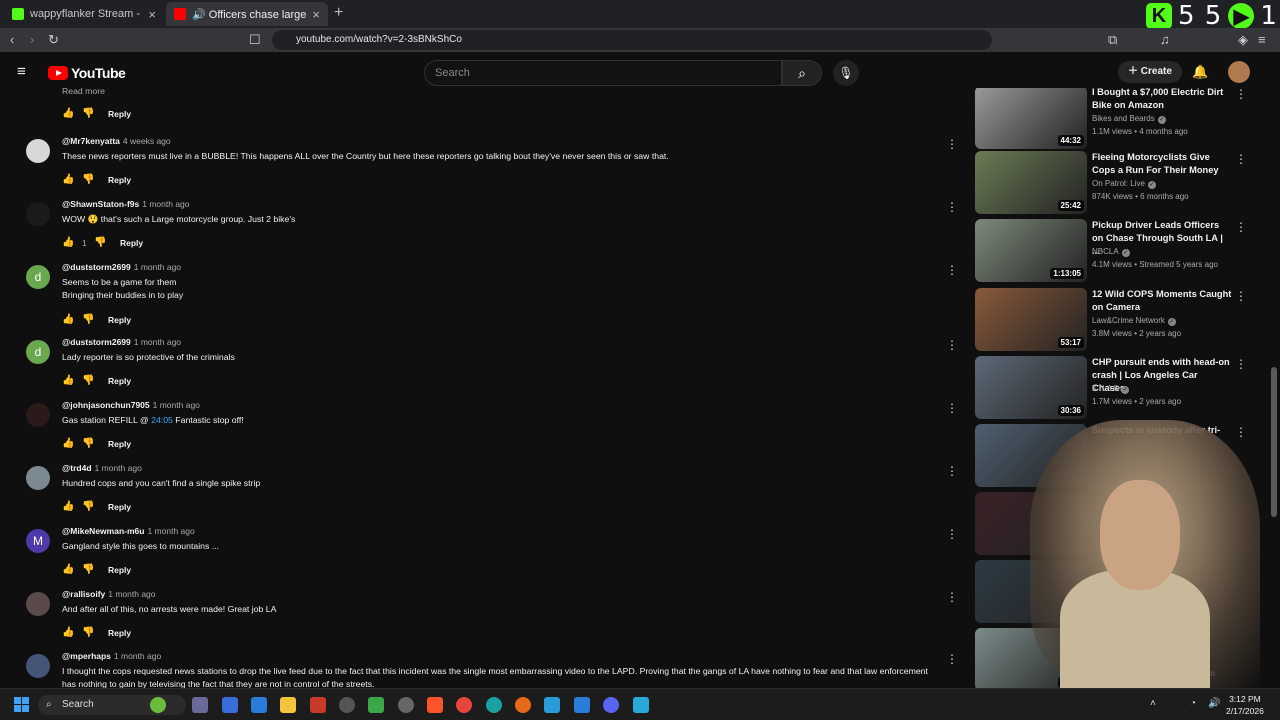 The image size is (1280, 720). I want to click on page-scrollbar, so click(1274, 390).